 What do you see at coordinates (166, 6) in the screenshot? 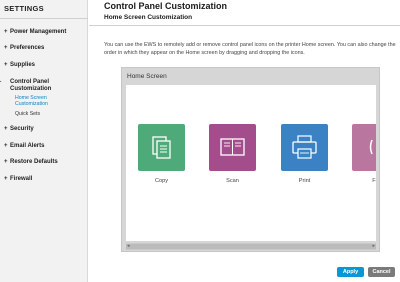
I see `page-title: Control Panel Customization` at bounding box center [166, 6].